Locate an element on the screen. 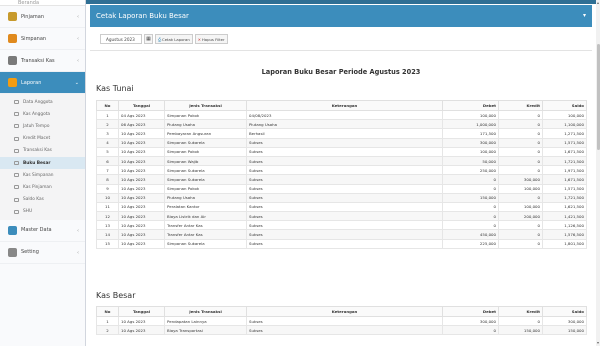  cell-kredit: 100,000 is located at coordinates (520, 188).